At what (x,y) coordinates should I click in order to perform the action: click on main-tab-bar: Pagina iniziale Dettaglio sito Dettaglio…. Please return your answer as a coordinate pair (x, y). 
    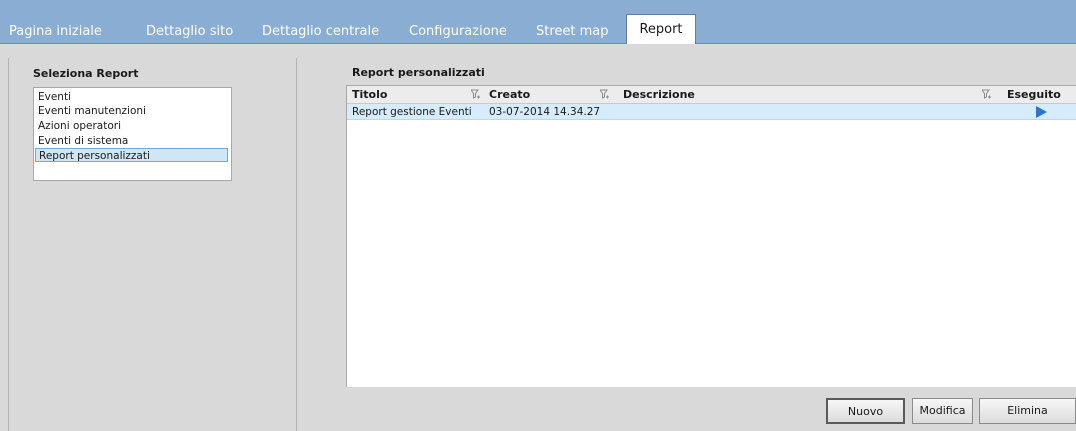
    Looking at the image, I should click on (538, 22).